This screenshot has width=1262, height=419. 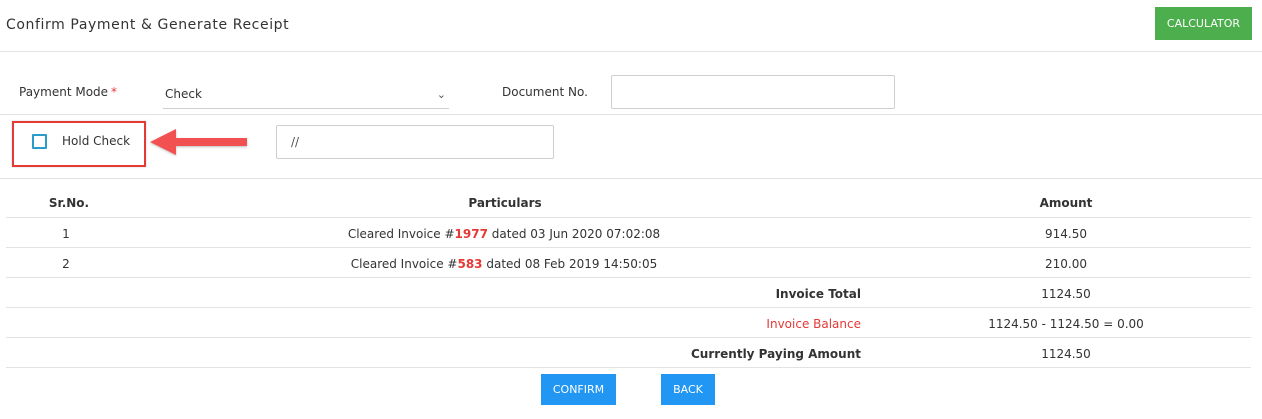 I want to click on payment-mode-select: Check ⌄, so click(x=306, y=94).